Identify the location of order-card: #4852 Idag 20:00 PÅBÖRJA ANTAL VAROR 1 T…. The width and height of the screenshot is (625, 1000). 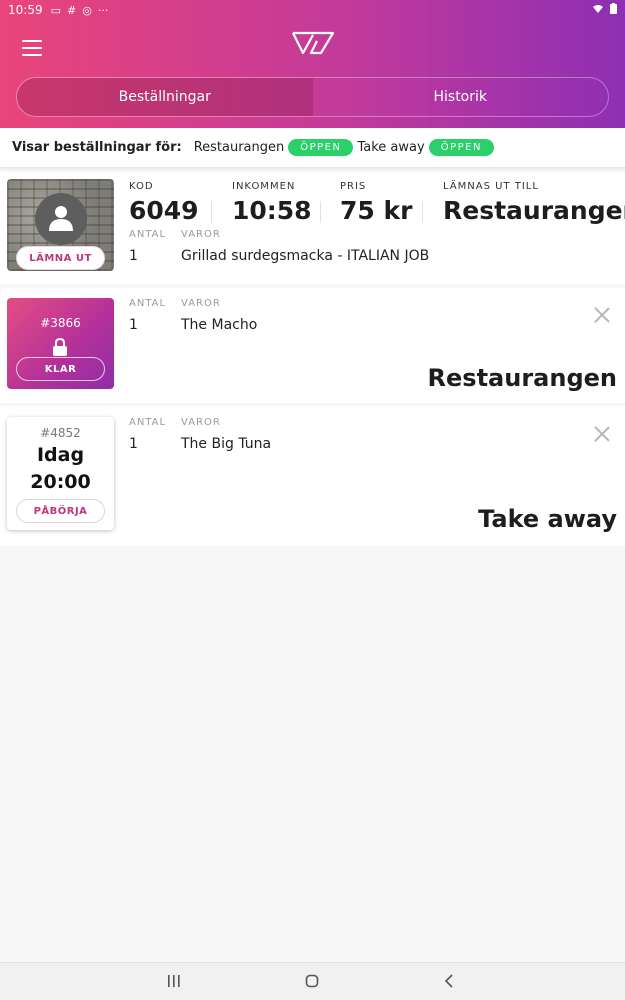
(312, 476).